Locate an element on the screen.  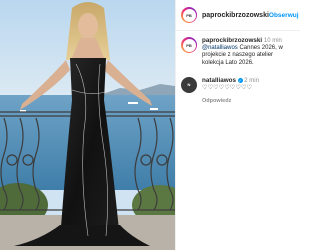
author-avatar: PB is located at coordinates (189, 15).